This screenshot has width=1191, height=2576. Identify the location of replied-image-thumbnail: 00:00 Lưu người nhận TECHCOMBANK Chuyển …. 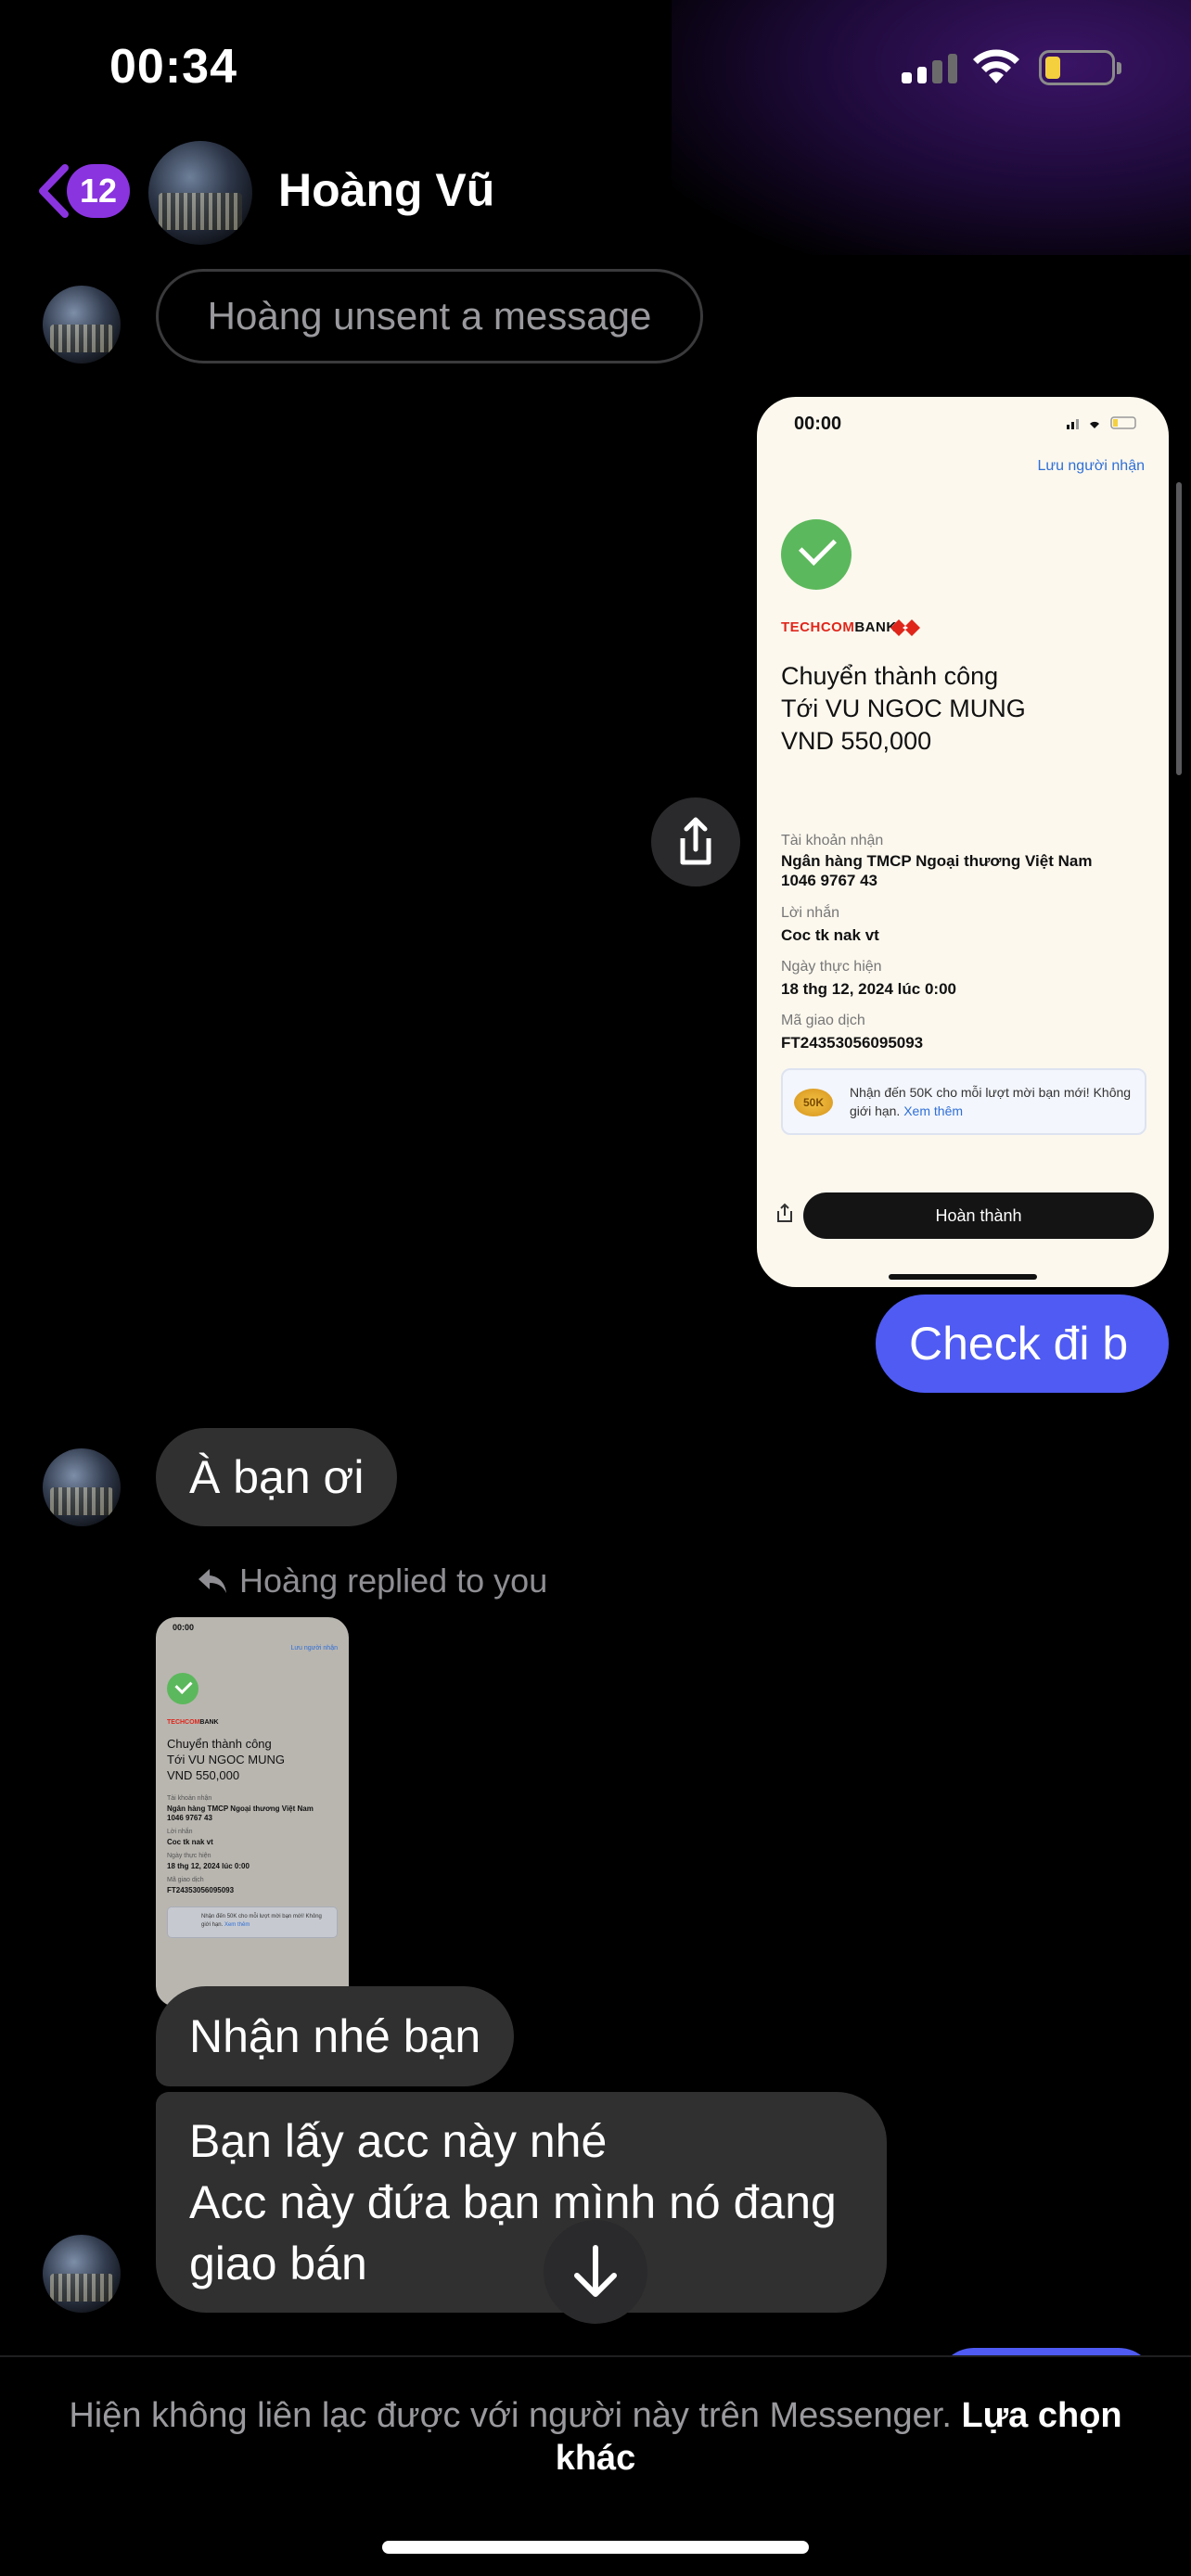
(252, 1812).